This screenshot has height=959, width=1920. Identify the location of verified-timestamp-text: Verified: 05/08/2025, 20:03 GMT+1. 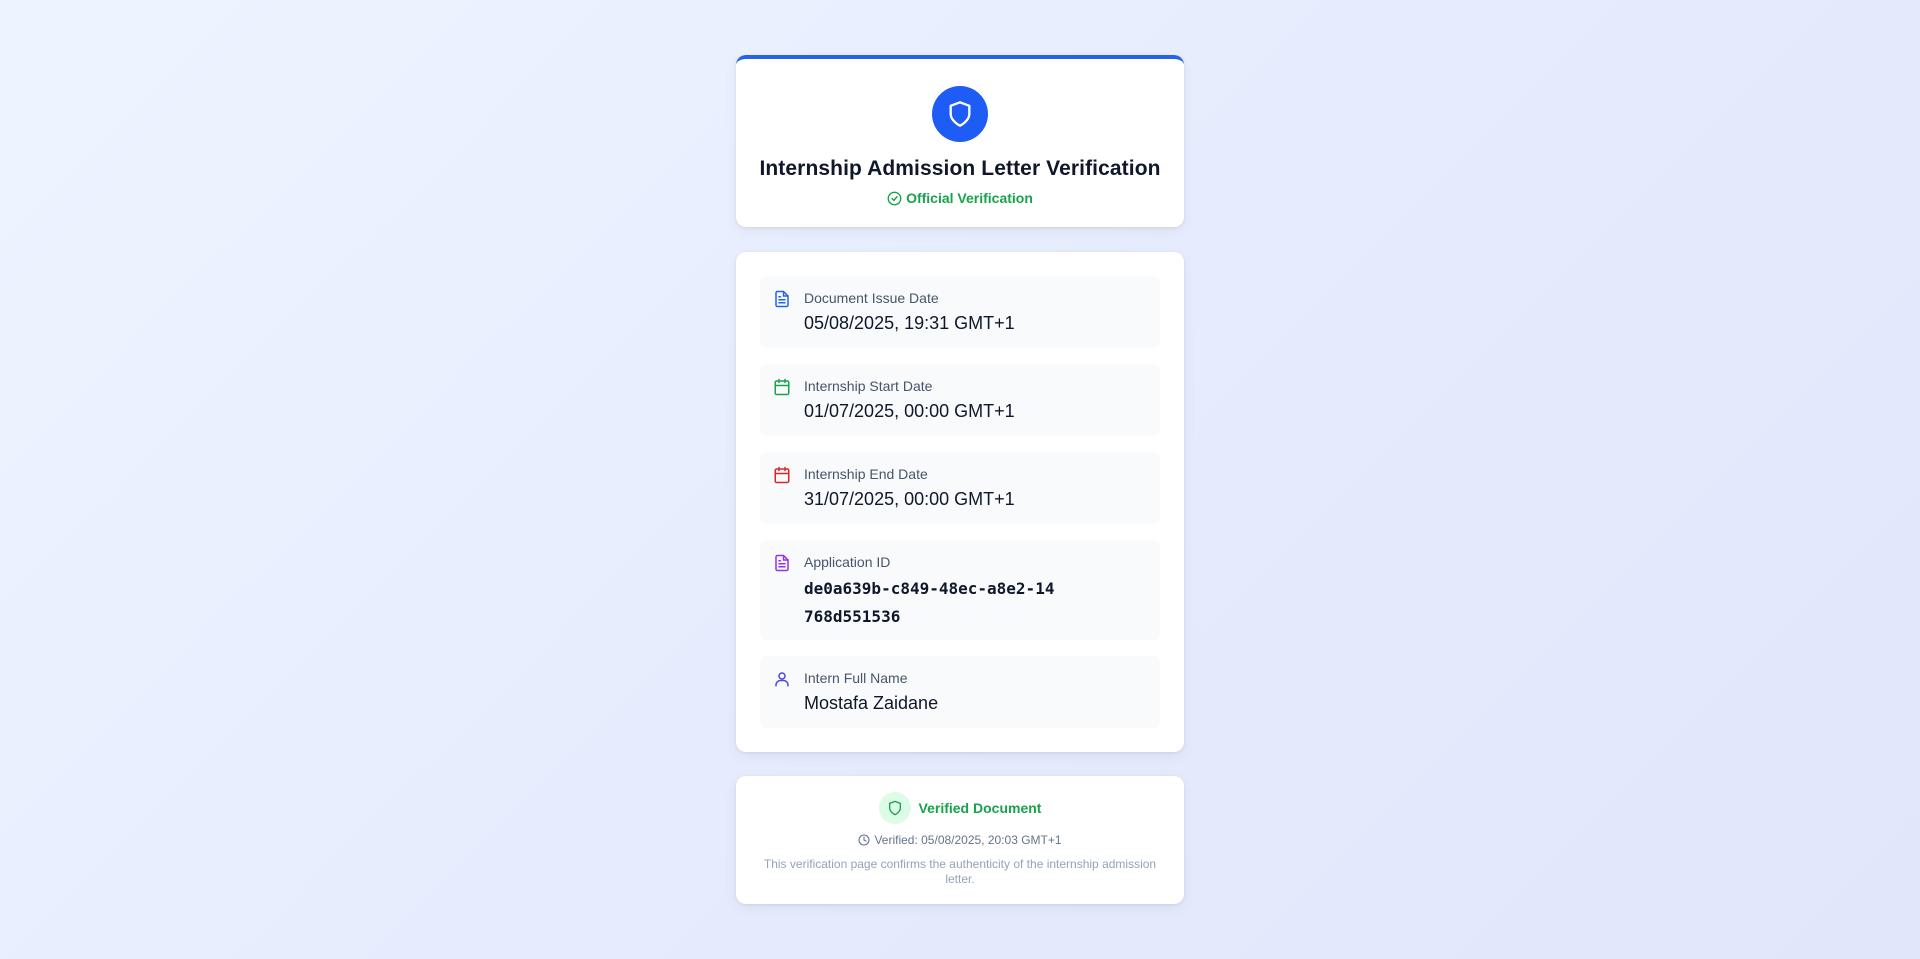
(968, 840).